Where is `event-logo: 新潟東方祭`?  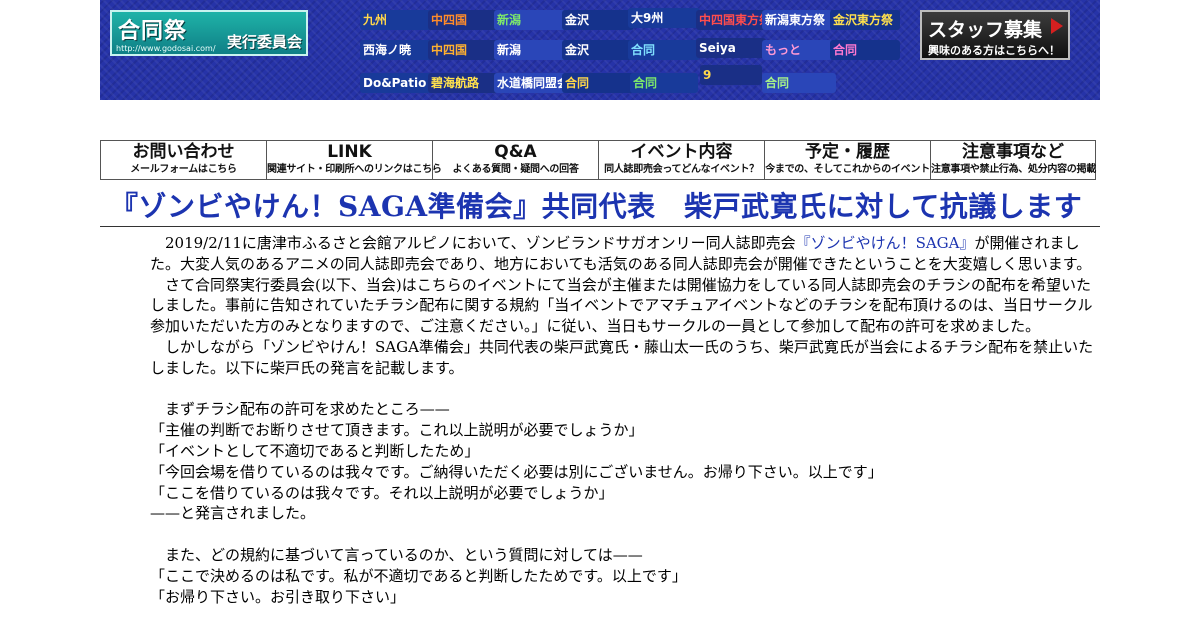 event-logo: 新潟東方祭 is located at coordinates (797, 20).